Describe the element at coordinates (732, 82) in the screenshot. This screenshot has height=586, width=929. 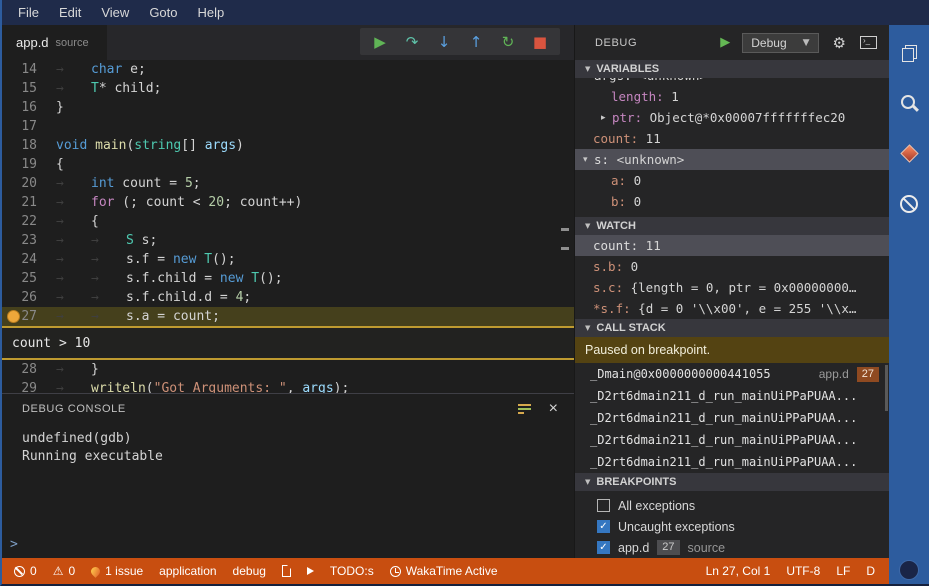
I see `variable-row: ▾args: <unknown>` at that location.